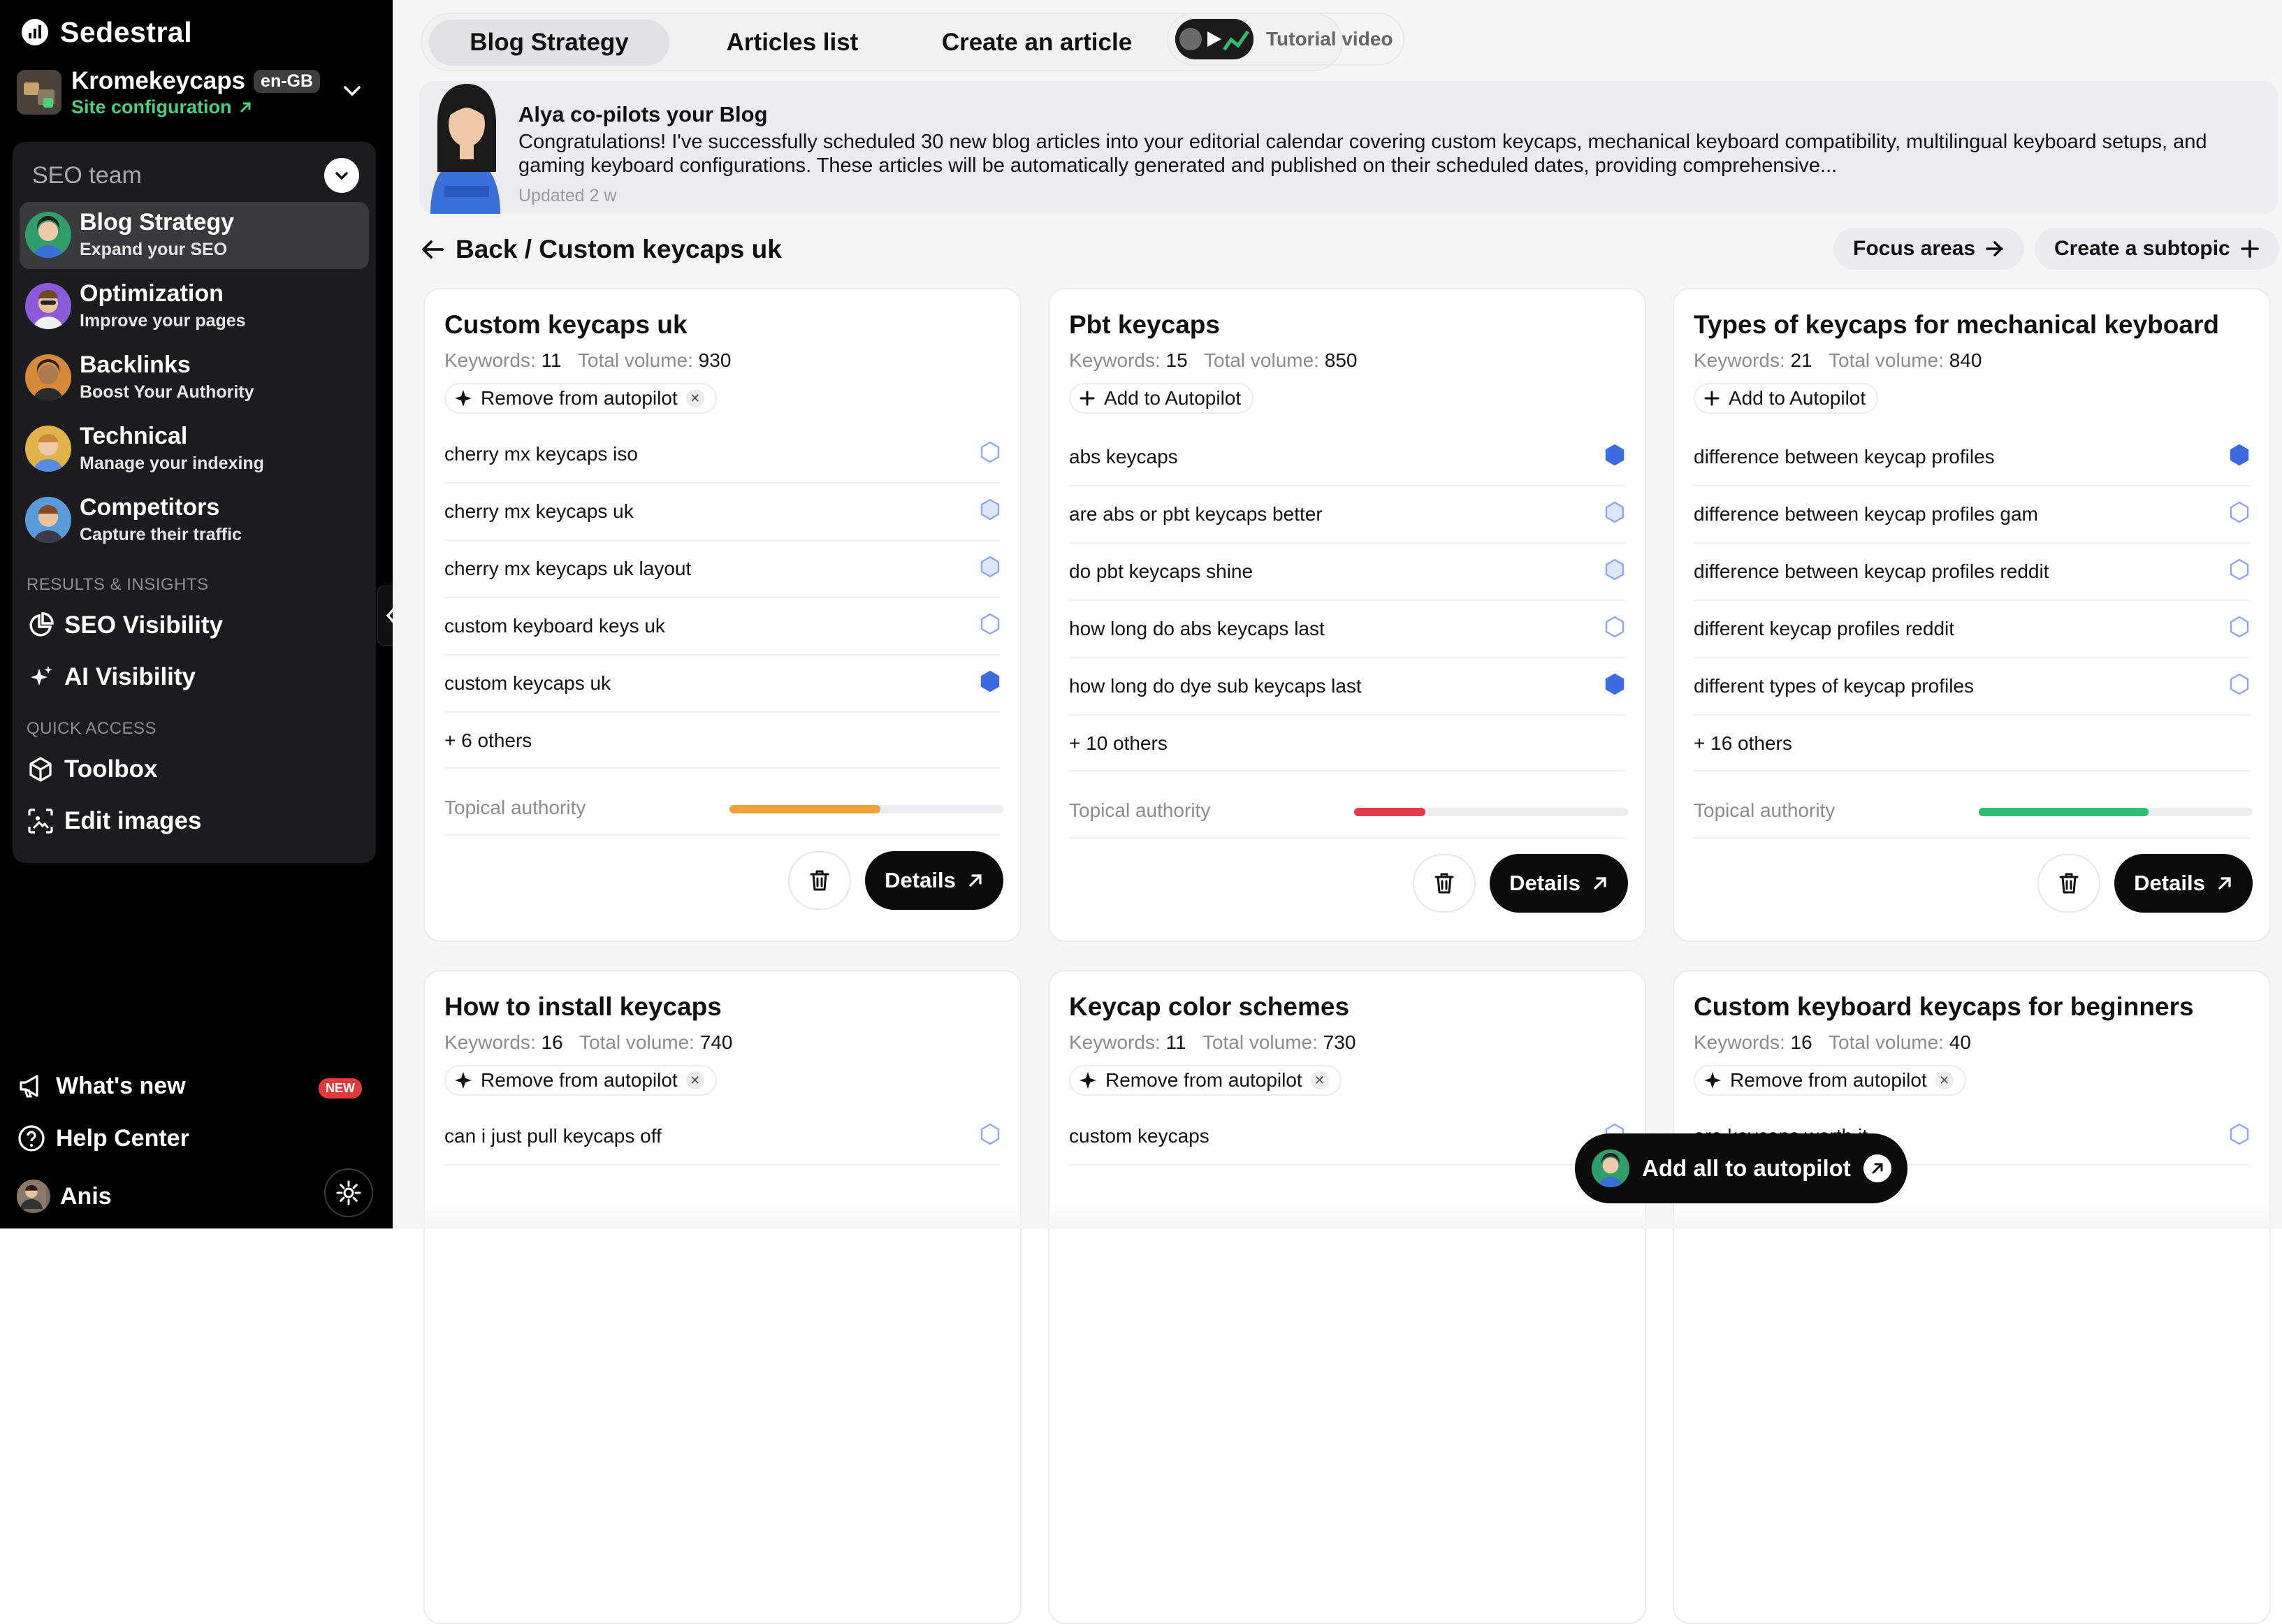  Describe the element at coordinates (194, 378) in the screenshot. I see `sidebar-item-backlinks: Backlinks Boost Your Authority` at that location.